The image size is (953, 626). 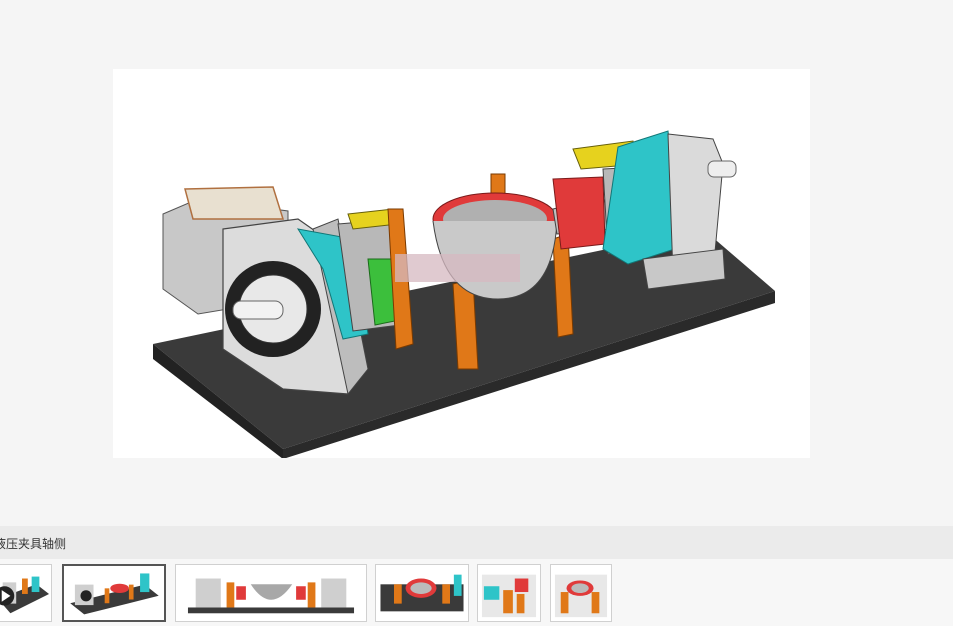 I want to click on thumbnail-video, so click(x=26, y=593).